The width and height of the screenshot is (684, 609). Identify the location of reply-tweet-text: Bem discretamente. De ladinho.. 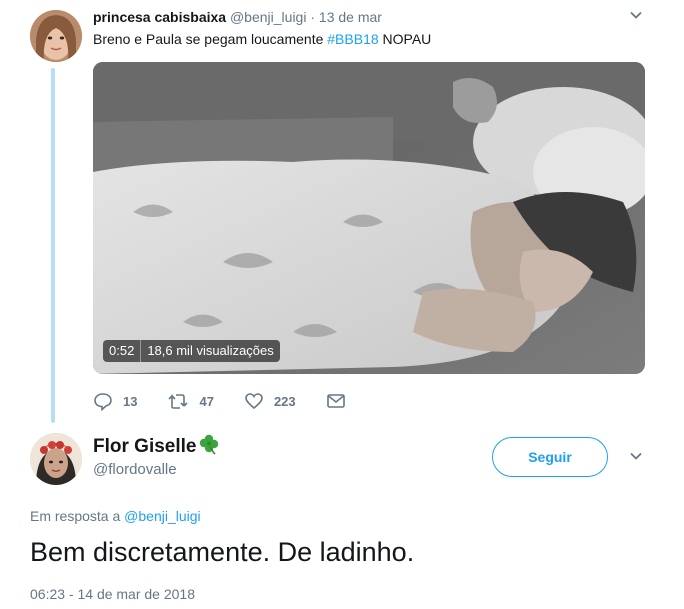
(222, 552).